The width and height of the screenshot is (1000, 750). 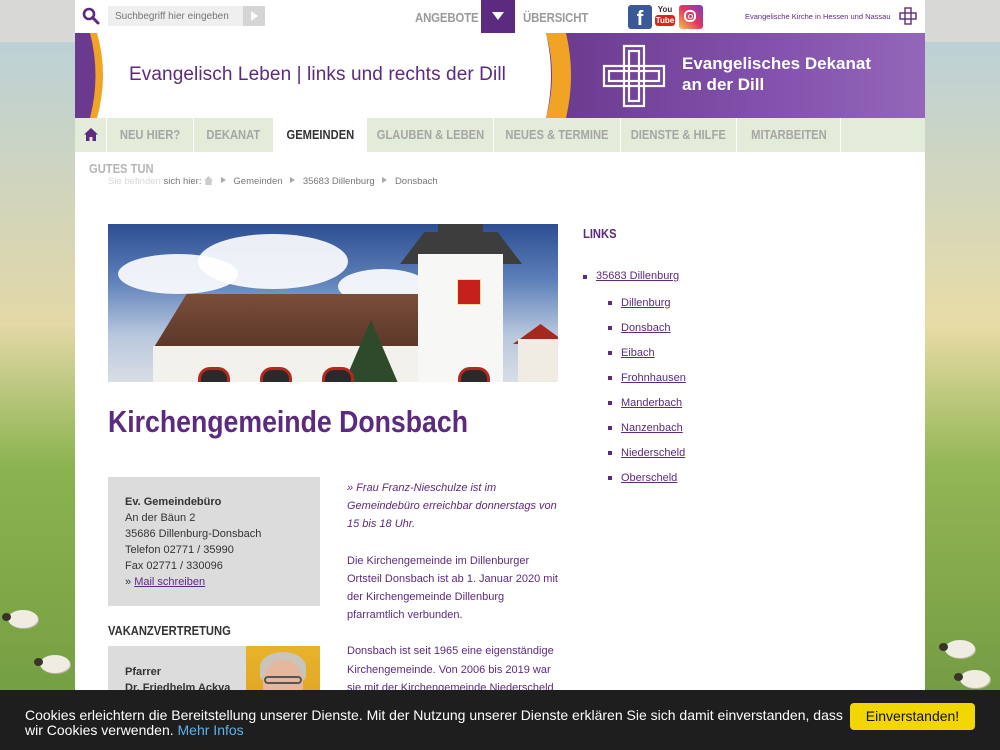 What do you see at coordinates (416, 181) in the screenshot?
I see `breadcrumb-donsbach: Donsbach` at bounding box center [416, 181].